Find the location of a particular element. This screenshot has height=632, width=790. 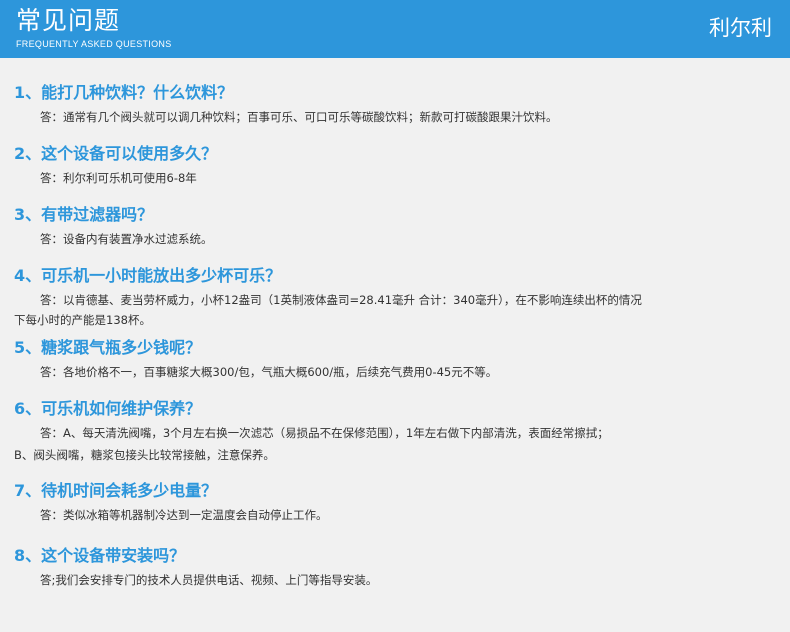

faq-answer-line: 答：设备内有装置净水过滤系统。 is located at coordinates (126, 239).